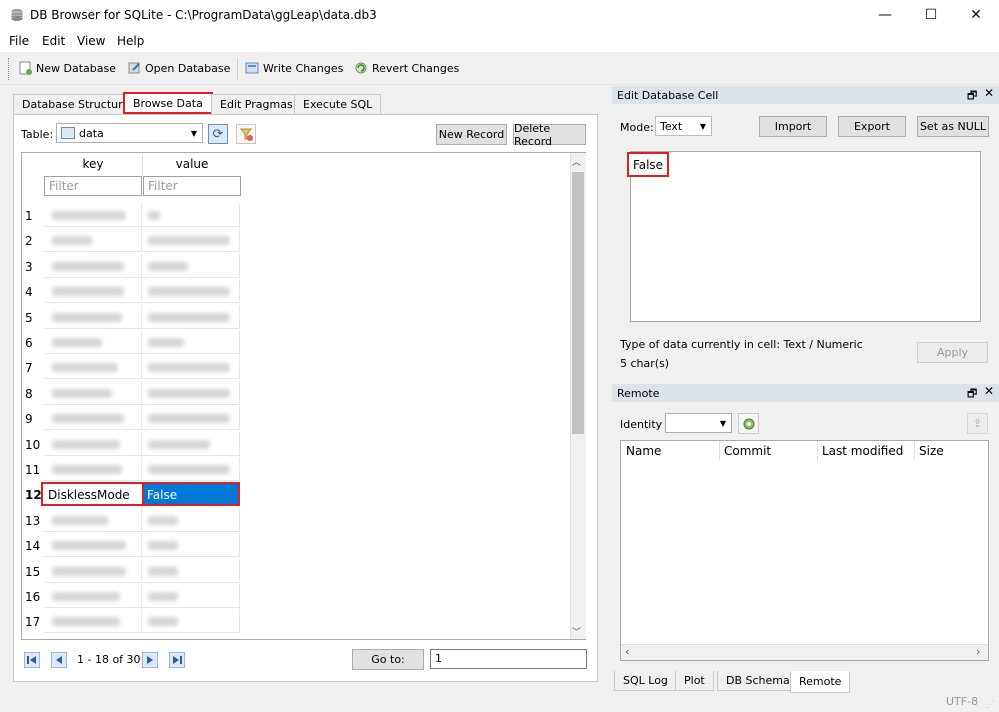 The image size is (999, 712). Describe the element at coordinates (33, 495) in the screenshot. I see `row-number: 12` at that location.